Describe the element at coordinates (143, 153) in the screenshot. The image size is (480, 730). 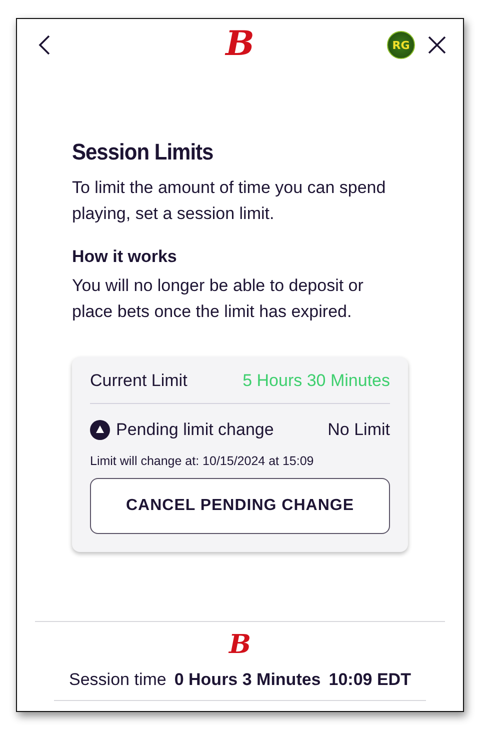
I see `page-title: Session Limits` at that location.